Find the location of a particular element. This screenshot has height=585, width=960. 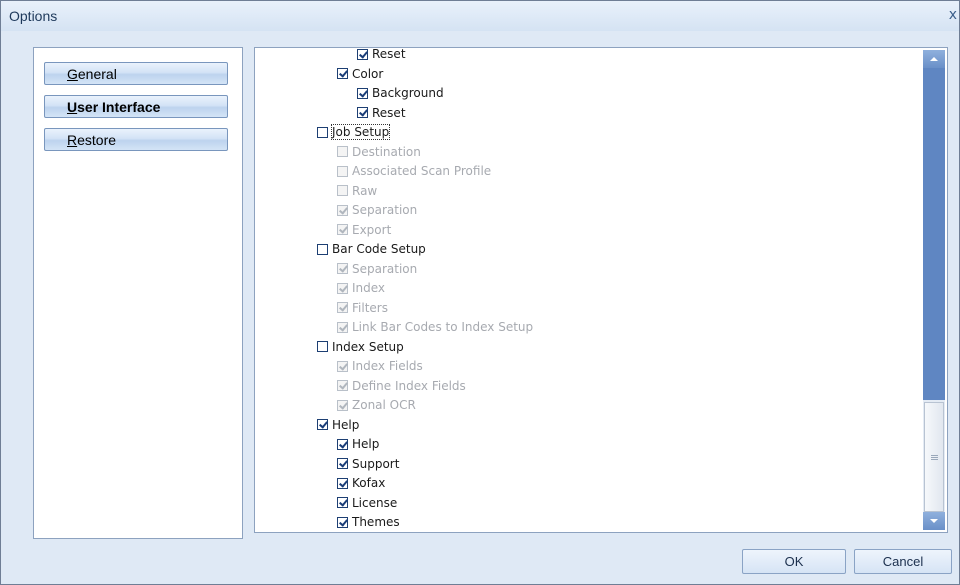

restore-label: estore is located at coordinates (97, 140).